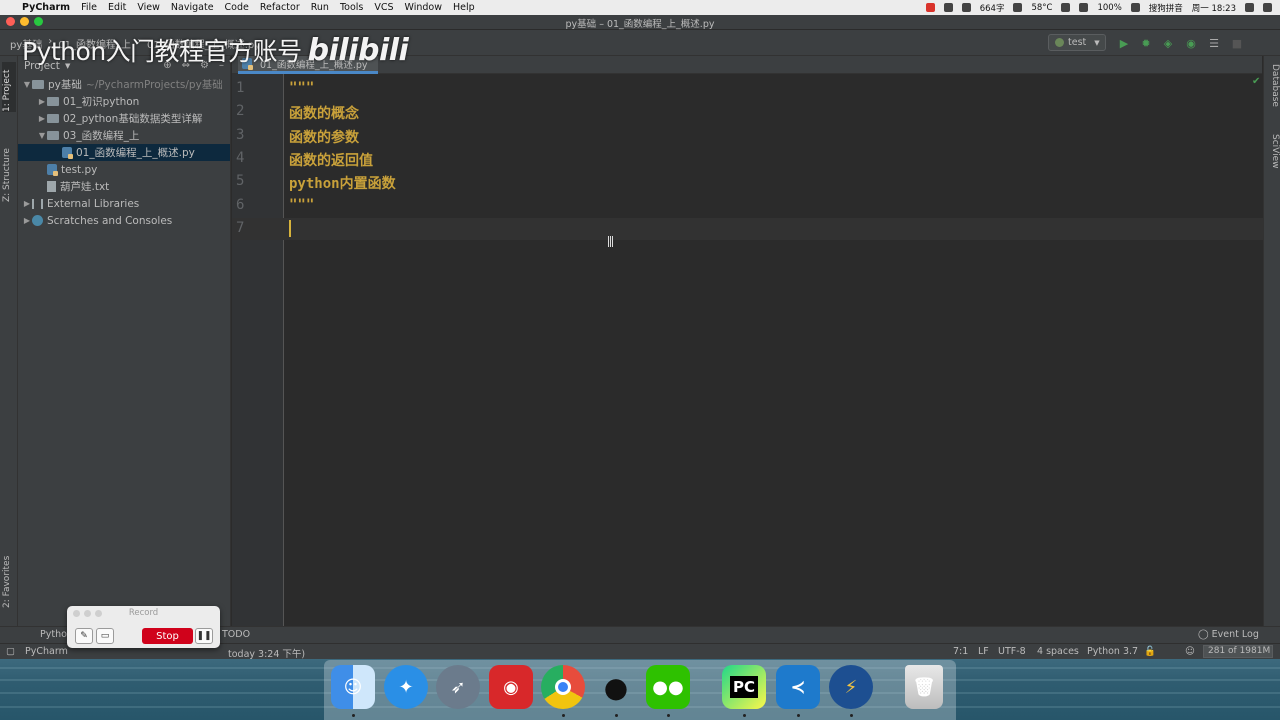  I want to click on code-line: 函数的返回值, so click(331, 160).